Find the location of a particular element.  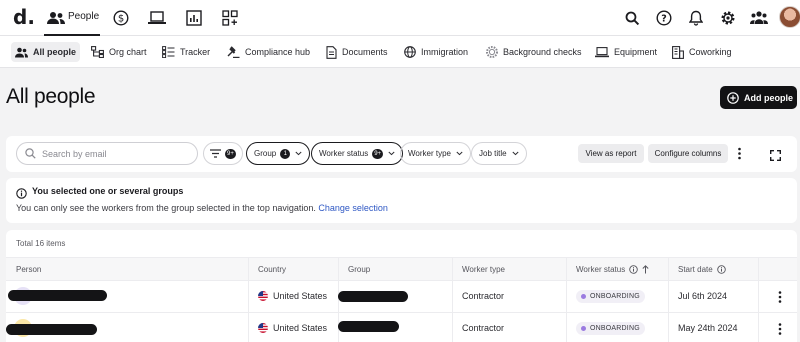

subnav-label-coworking: Coworking is located at coordinates (710, 52).